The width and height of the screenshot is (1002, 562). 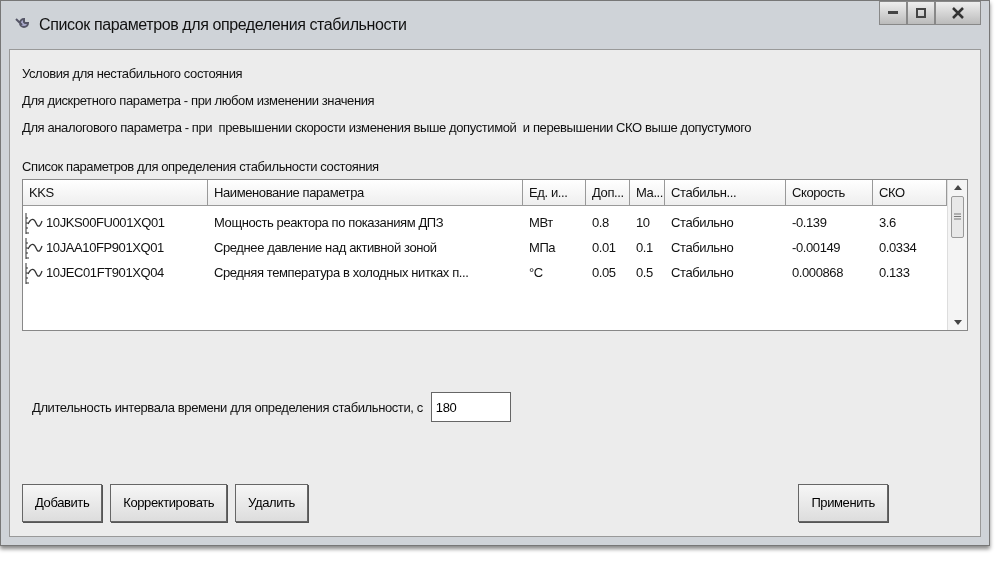 I want to click on interval-label: Длительность интервала времени для определения стабильности, с, so click(x=227, y=407).